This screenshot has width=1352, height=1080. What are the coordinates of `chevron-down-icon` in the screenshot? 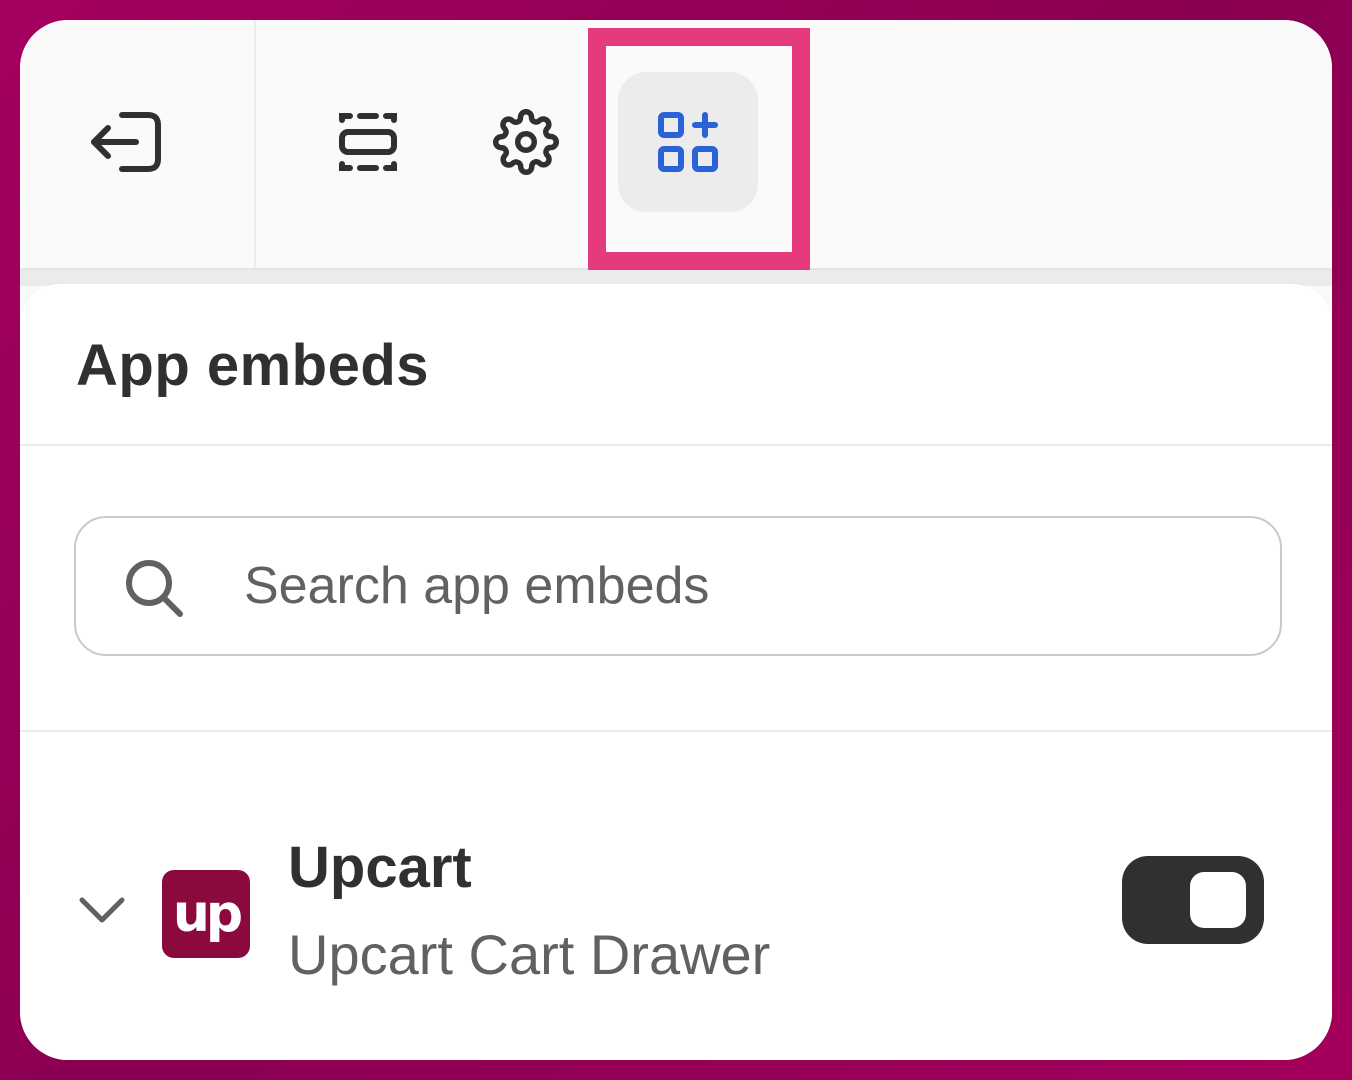 It's located at (102, 909).